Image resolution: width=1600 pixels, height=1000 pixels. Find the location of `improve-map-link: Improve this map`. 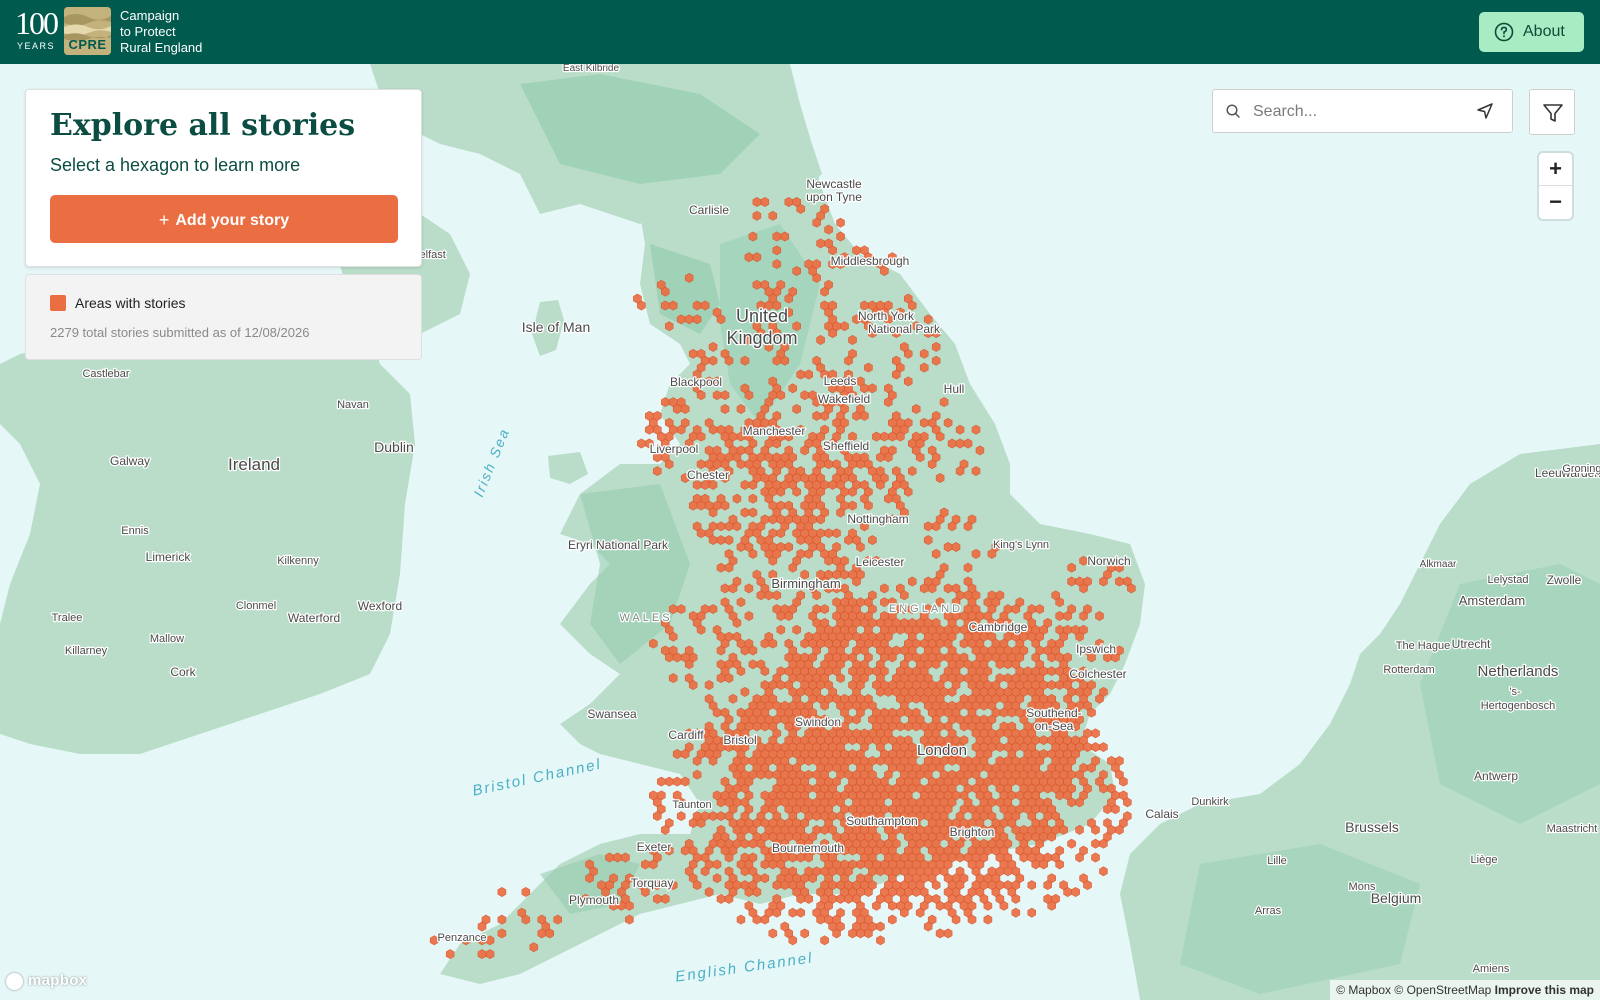

improve-map-link: Improve this map is located at coordinates (1544, 990).